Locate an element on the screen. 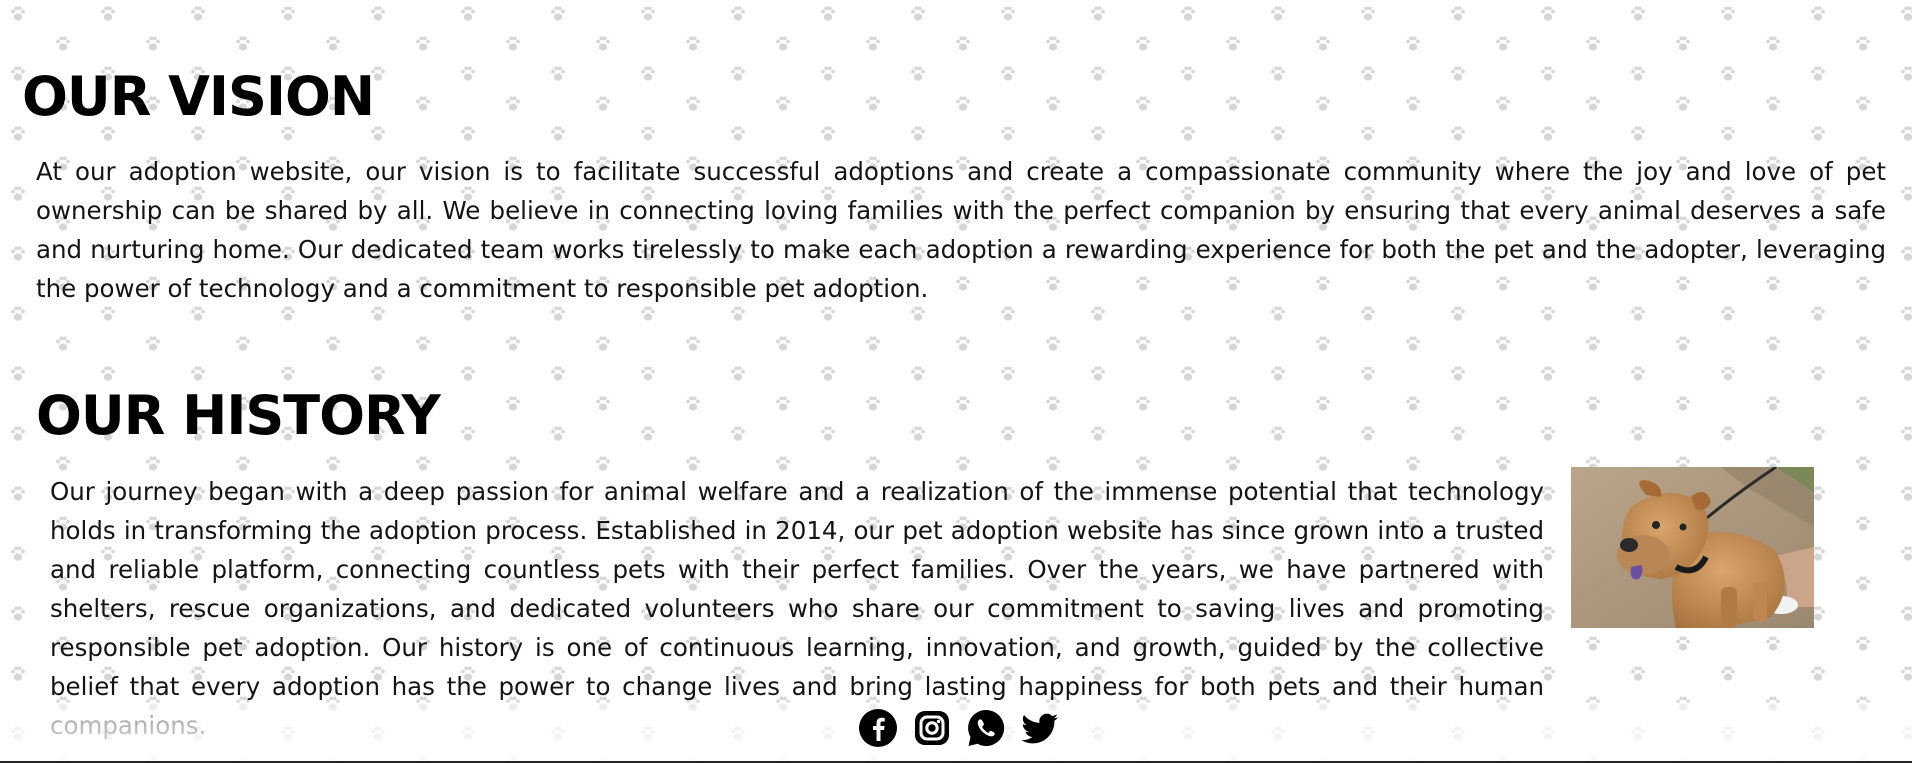 This screenshot has height=763, width=1912. history-heading: OUR HISTORY is located at coordinates (238, 415).